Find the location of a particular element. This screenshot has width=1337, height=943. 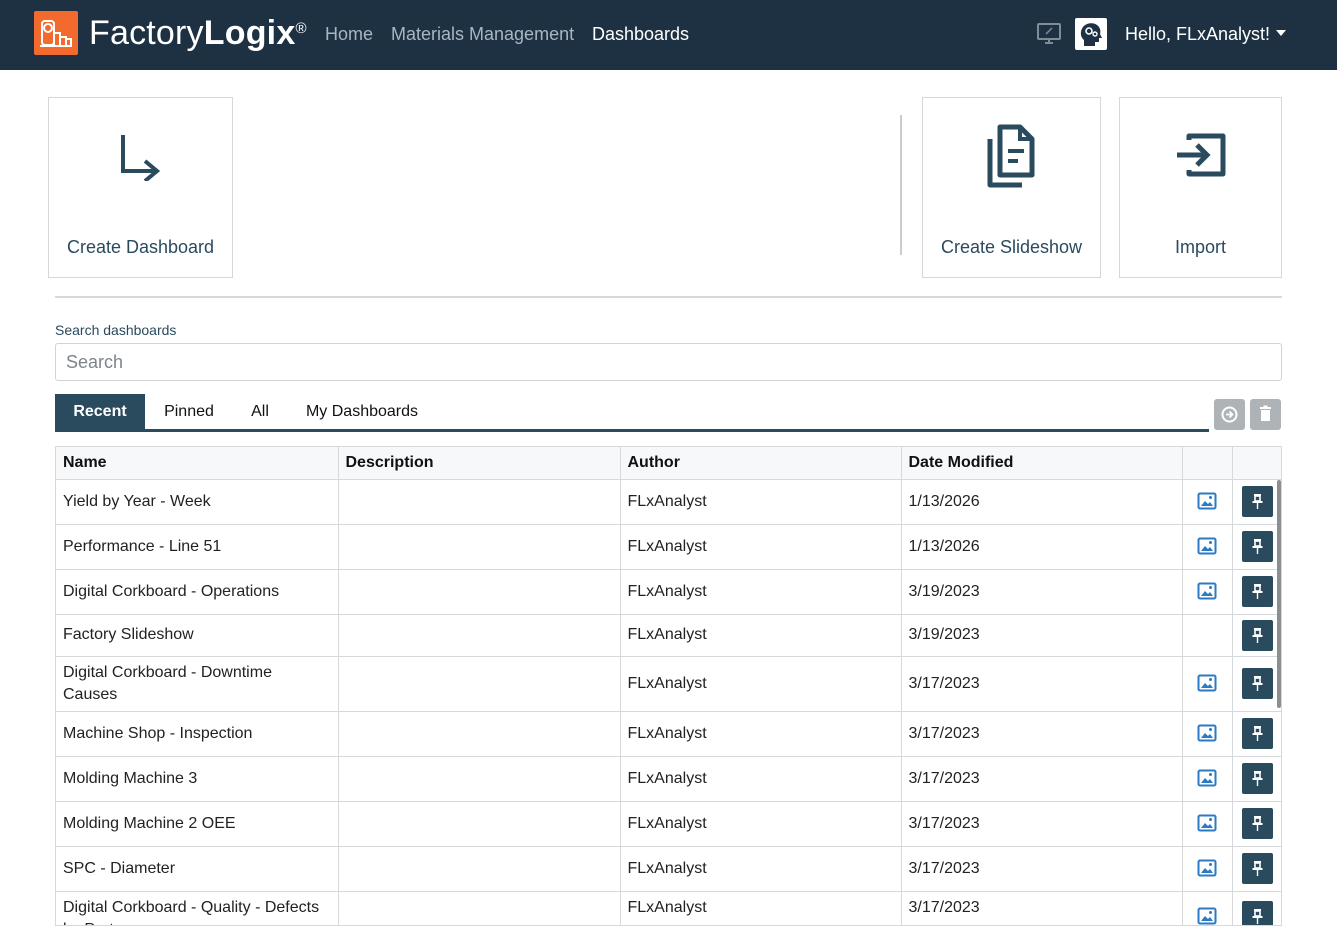

open-selected-button is located at coordinates (1229, 414).